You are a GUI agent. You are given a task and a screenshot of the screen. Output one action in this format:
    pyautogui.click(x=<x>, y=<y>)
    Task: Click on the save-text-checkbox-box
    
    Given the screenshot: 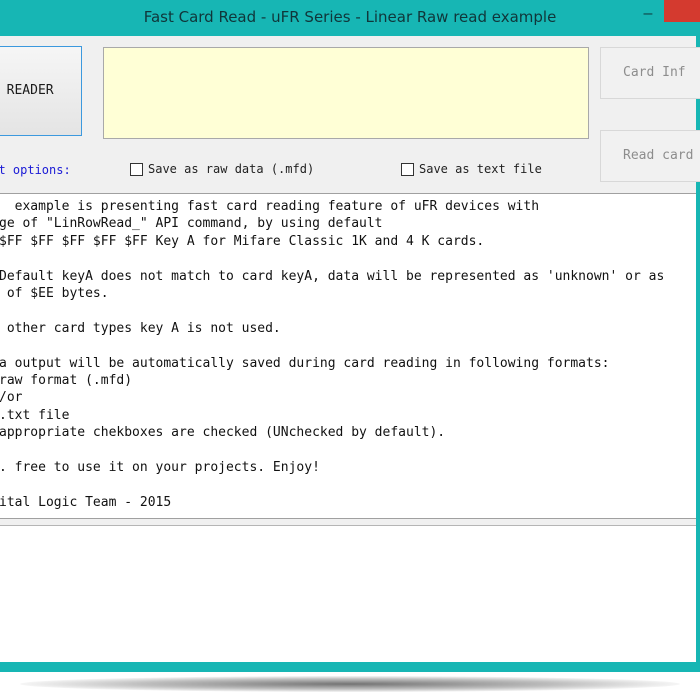 What is the action you would take?
    pyautogui.click(x=407, y=169)
    